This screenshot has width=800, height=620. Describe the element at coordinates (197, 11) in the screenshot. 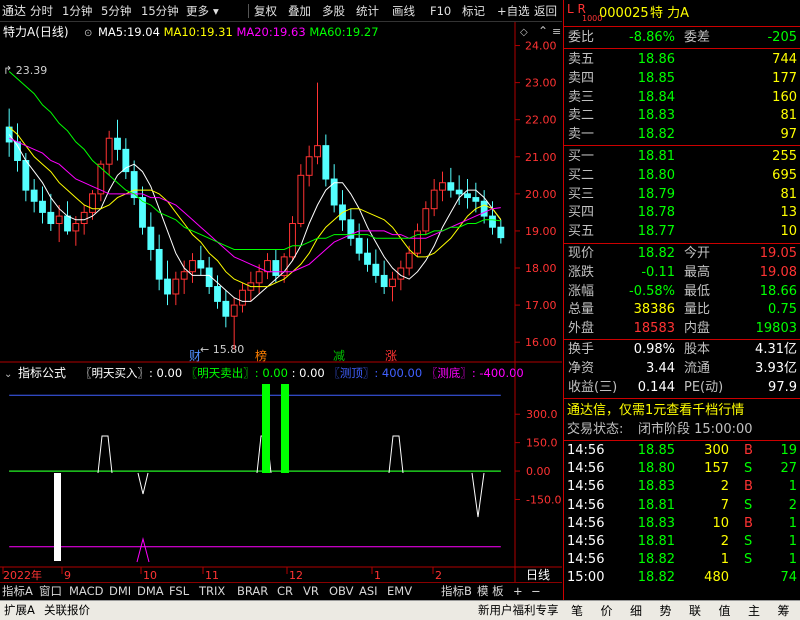

I see `toolbar-item-more: 更多` at that location.